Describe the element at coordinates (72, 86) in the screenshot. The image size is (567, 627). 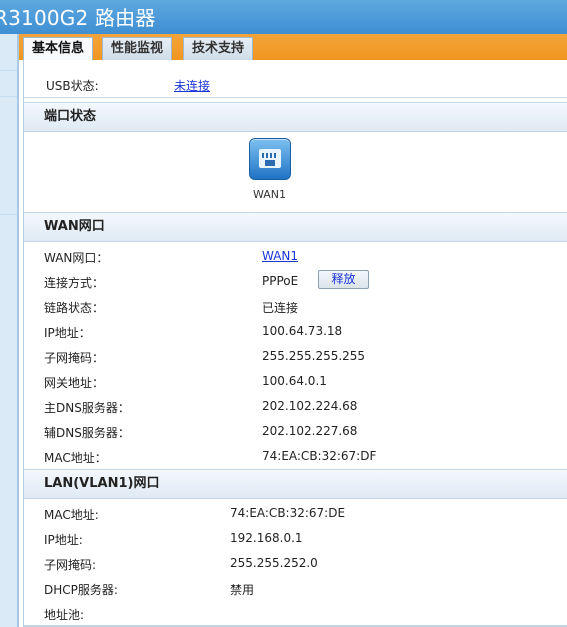
I see `usb-status-label: USB状态:` at that location.